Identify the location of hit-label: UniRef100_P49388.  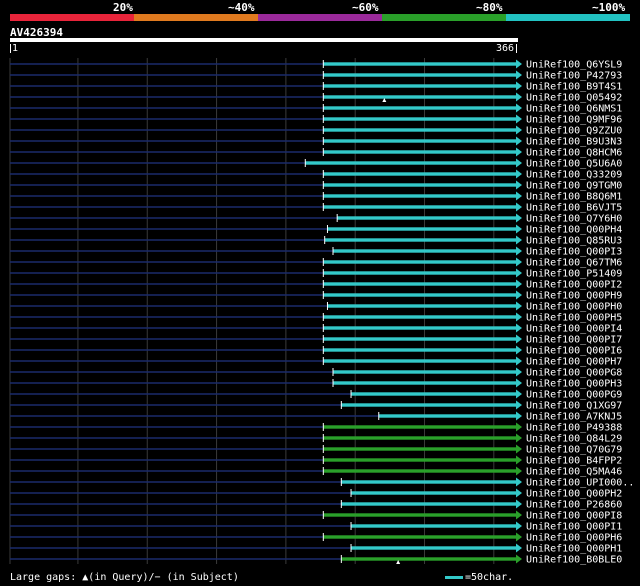
(574, 428).